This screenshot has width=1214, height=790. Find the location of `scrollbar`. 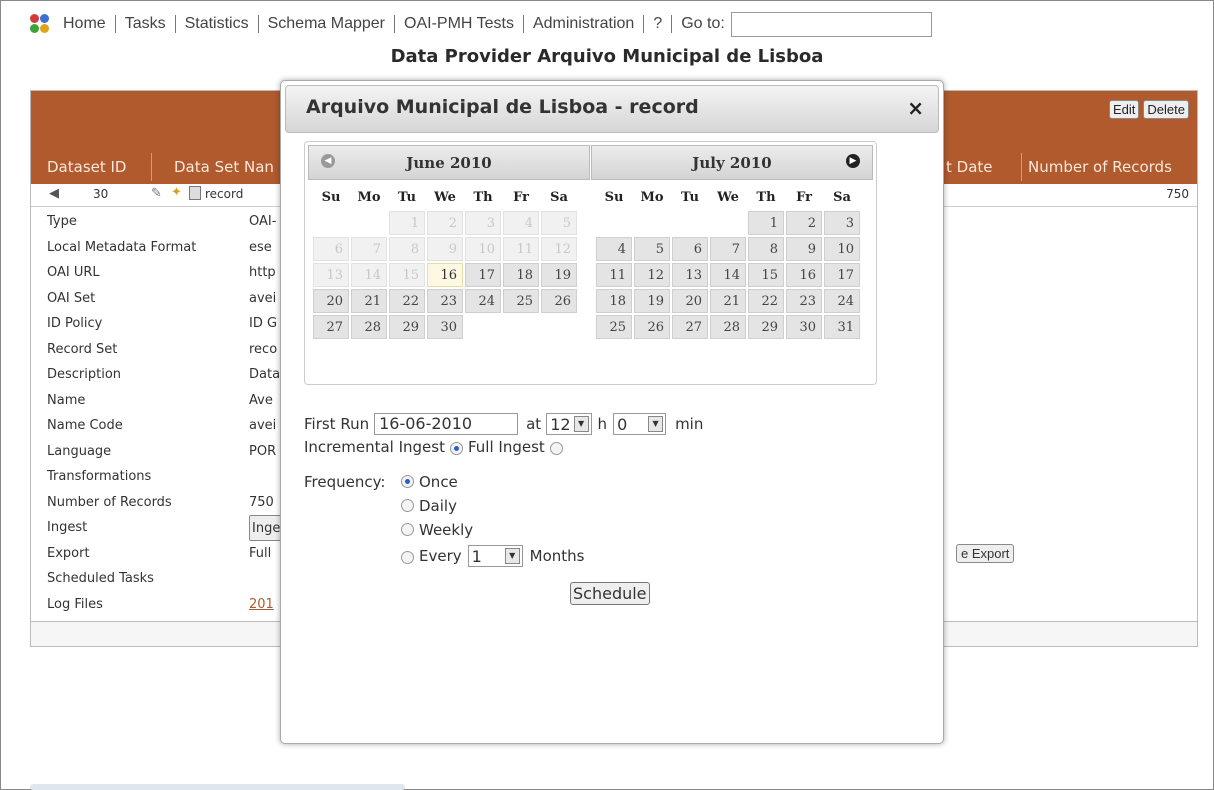

scrollbar is located at coordinates (217, 787).